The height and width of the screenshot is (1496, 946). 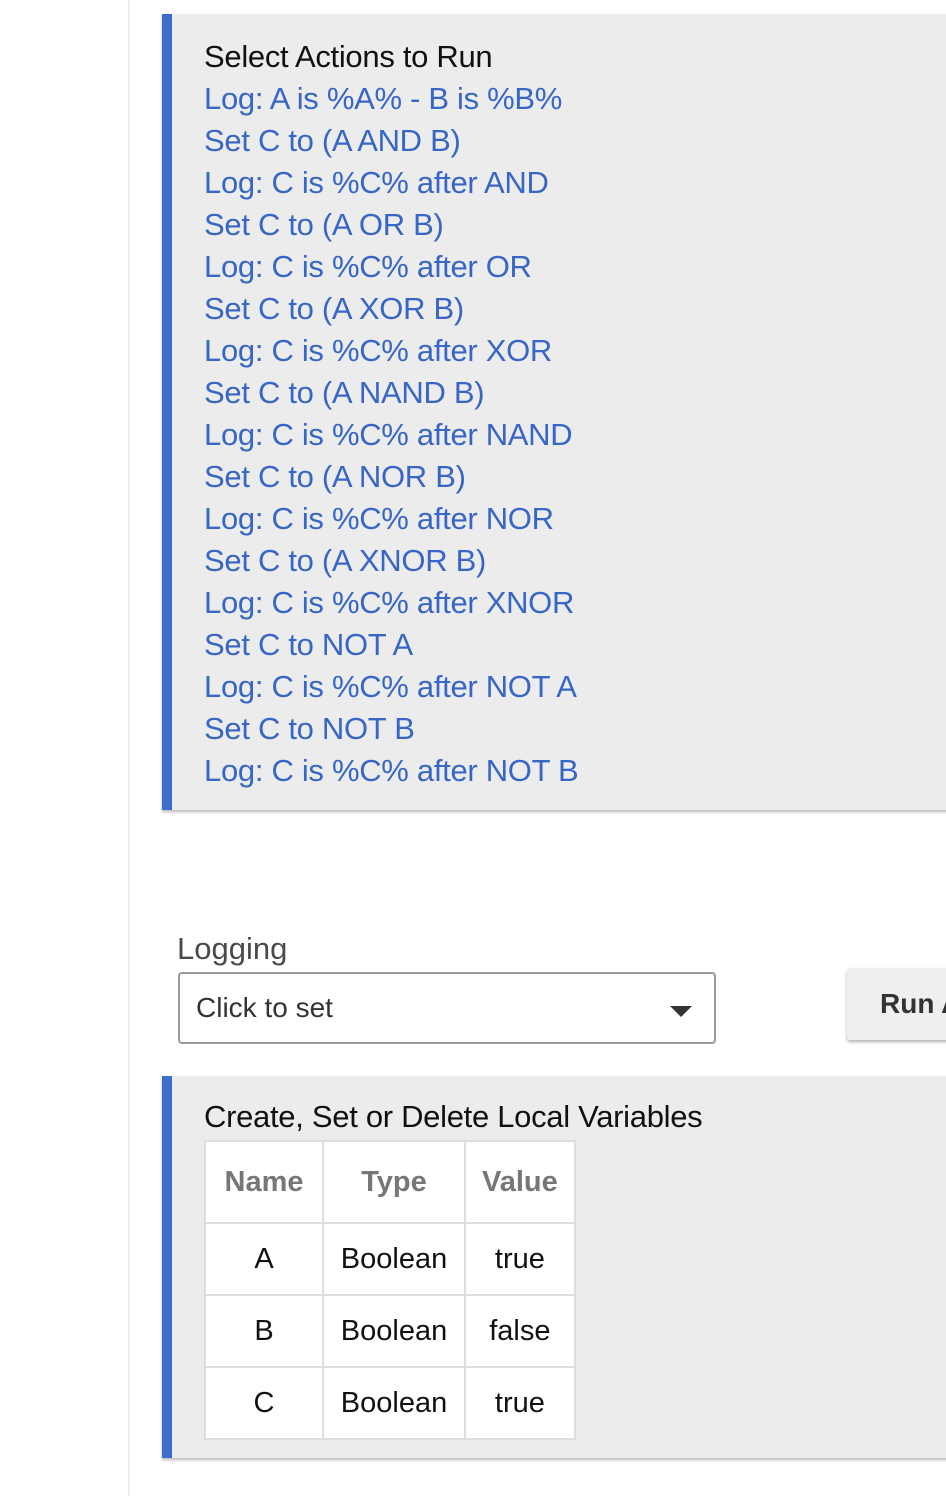 What do you see at coordinates (575, 267) in the screenshot?
I see `action-link: Log: C is %C% after OR` at bounding box center [575, 267].